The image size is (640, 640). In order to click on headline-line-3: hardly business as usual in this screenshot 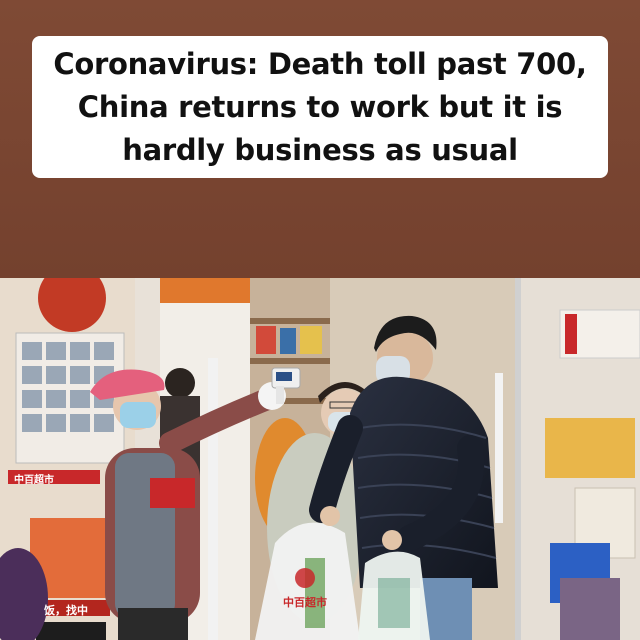, I will do `click(320, 149)`.